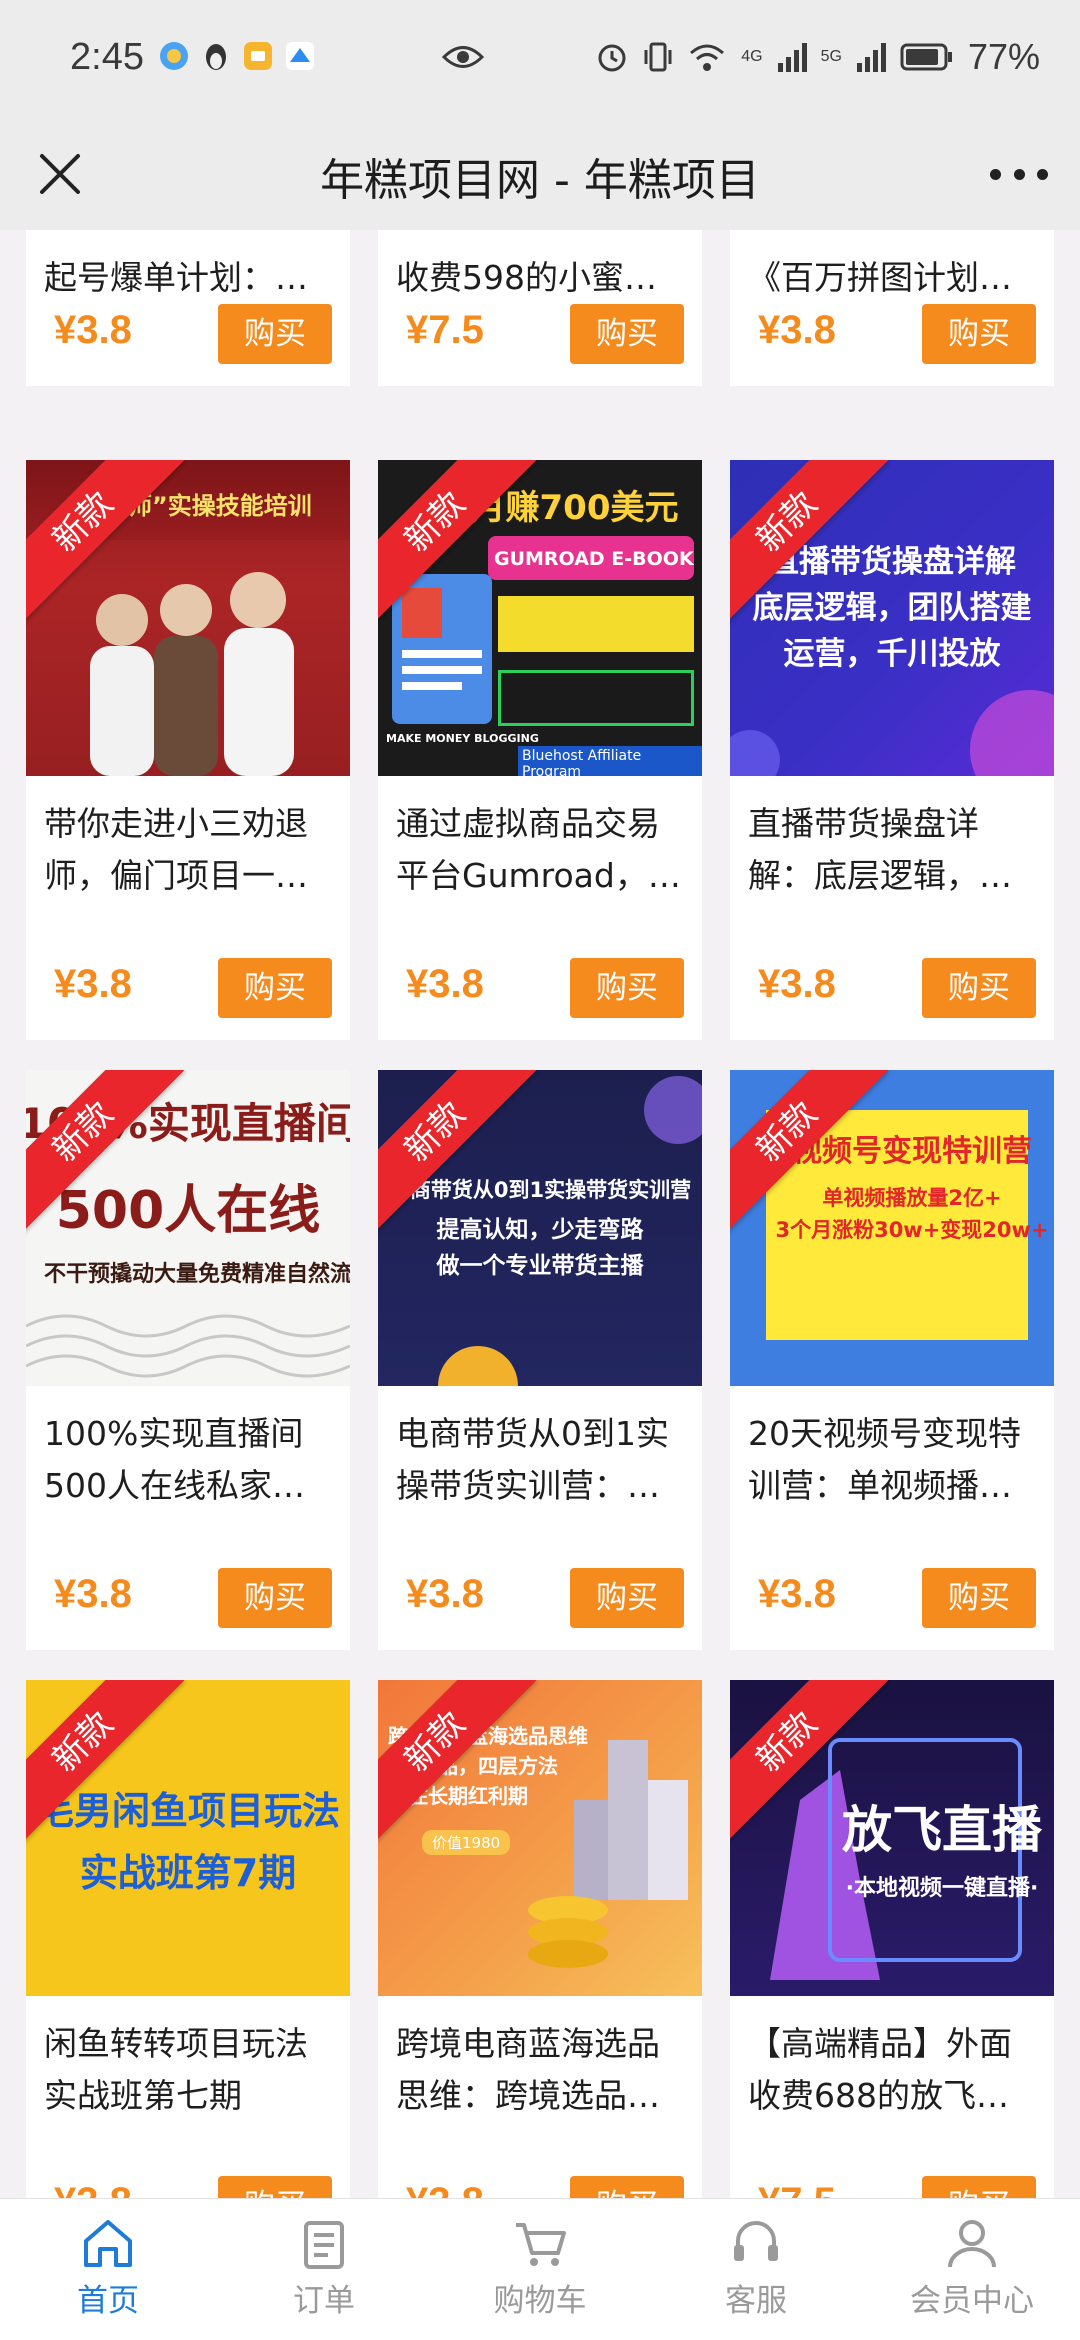 Image resolution: width=1080 pixels, height=2340 pixels. Describe the element at coordinates (108, 2269) in the screenshot. I see `nav-home: 首页` at that location.